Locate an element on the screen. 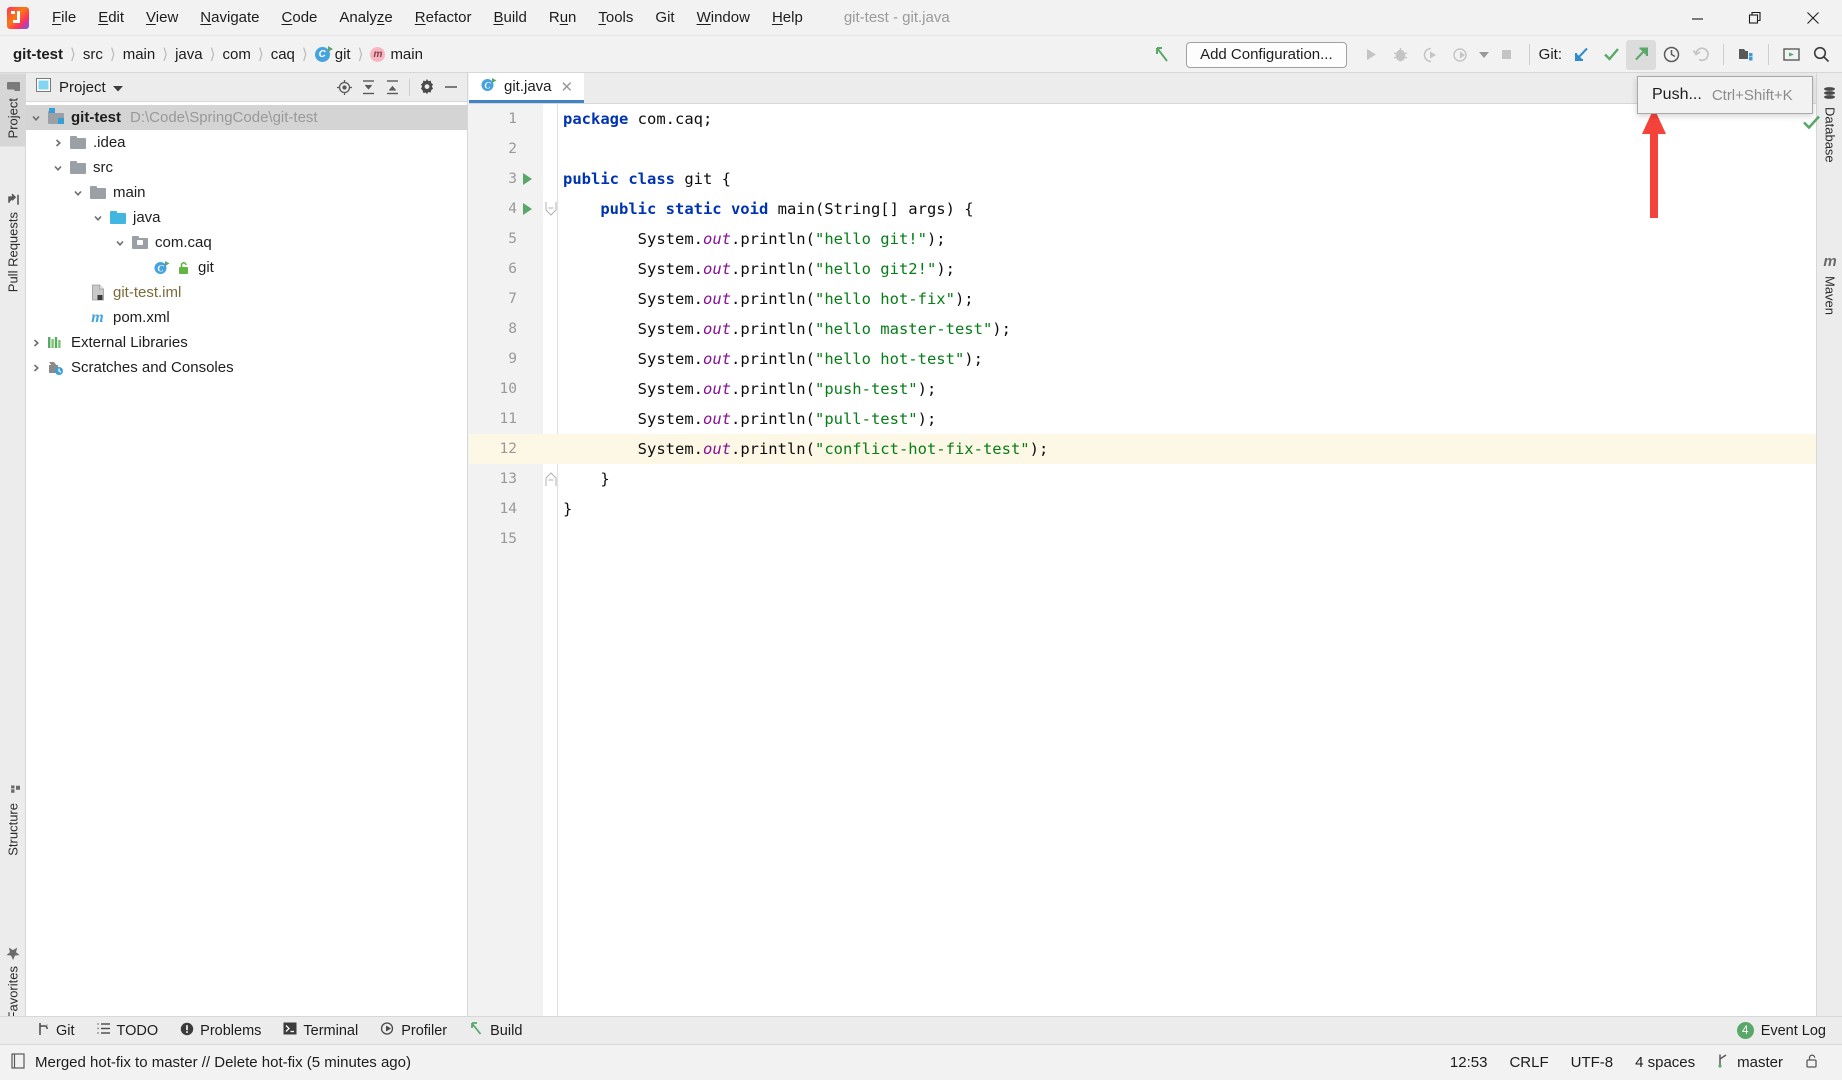  menu-run: Run is located at coordinates (563, 18).